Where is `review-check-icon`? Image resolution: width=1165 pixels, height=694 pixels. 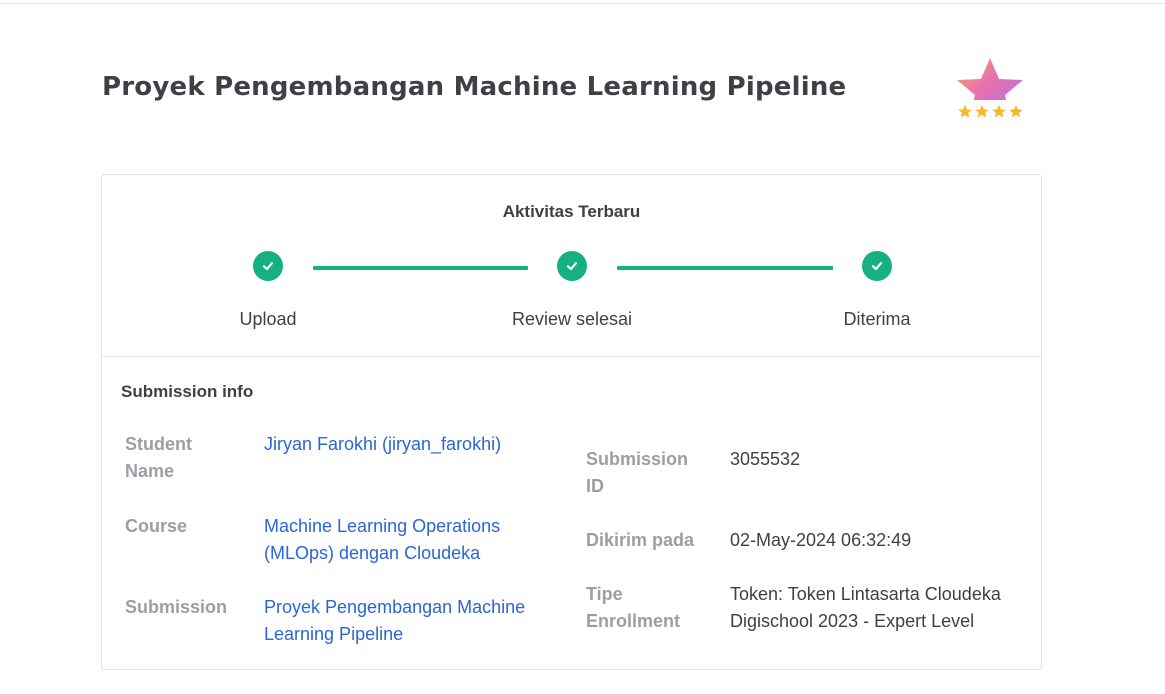 review-check-icon is located at coordinates (572, 266).